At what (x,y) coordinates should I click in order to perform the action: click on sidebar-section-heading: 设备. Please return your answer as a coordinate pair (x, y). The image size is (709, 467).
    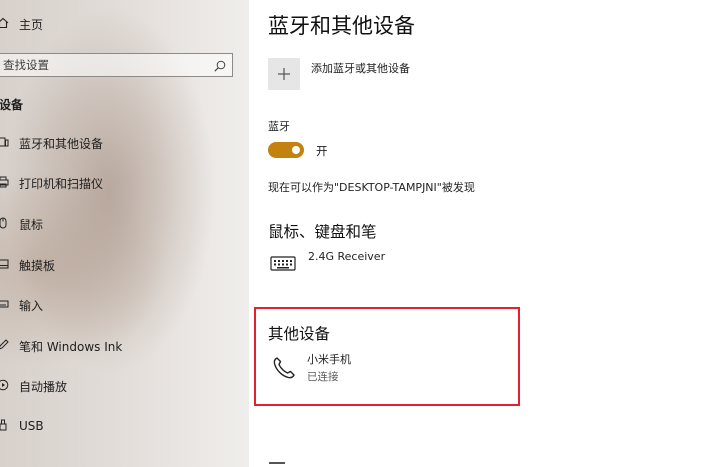
    Looking at the image, I should click on (12, 105).